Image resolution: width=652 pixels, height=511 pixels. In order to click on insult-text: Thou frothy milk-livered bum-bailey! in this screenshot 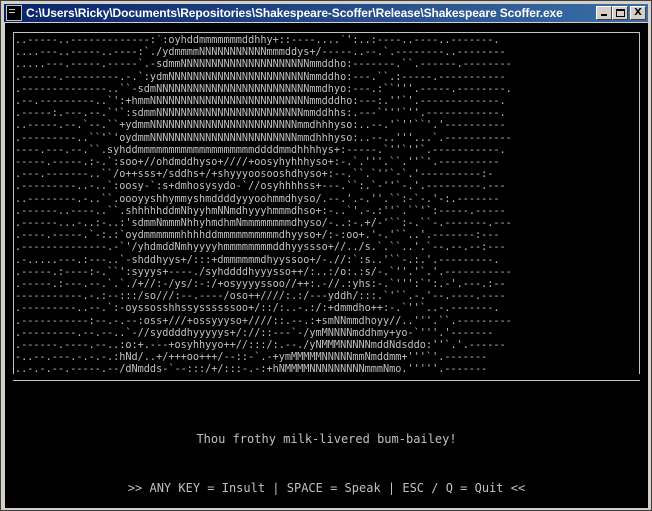, I will do `click(326, 439)`.